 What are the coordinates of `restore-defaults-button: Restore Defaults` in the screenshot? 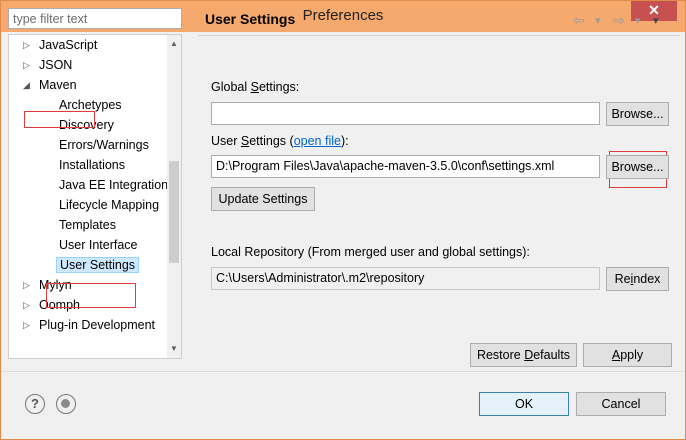 It's located at (523, 355).